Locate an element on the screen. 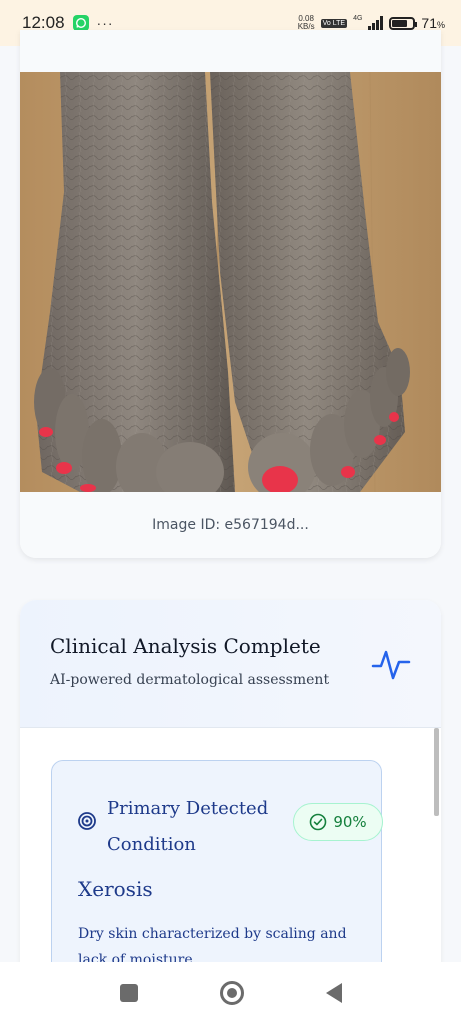 The height and width of the screenshot is (1024, 461). battery-icon is located at coordinates (403, 23).